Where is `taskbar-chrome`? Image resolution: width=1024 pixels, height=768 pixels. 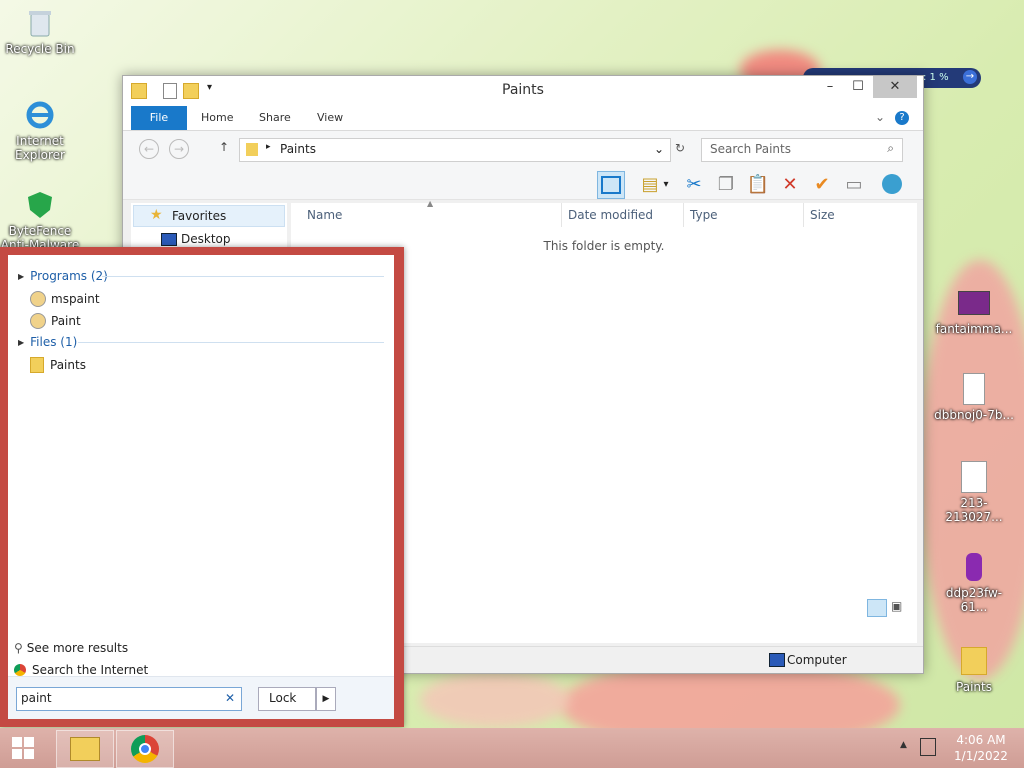 taskbar-chrome is located at coordinates (145, 749).